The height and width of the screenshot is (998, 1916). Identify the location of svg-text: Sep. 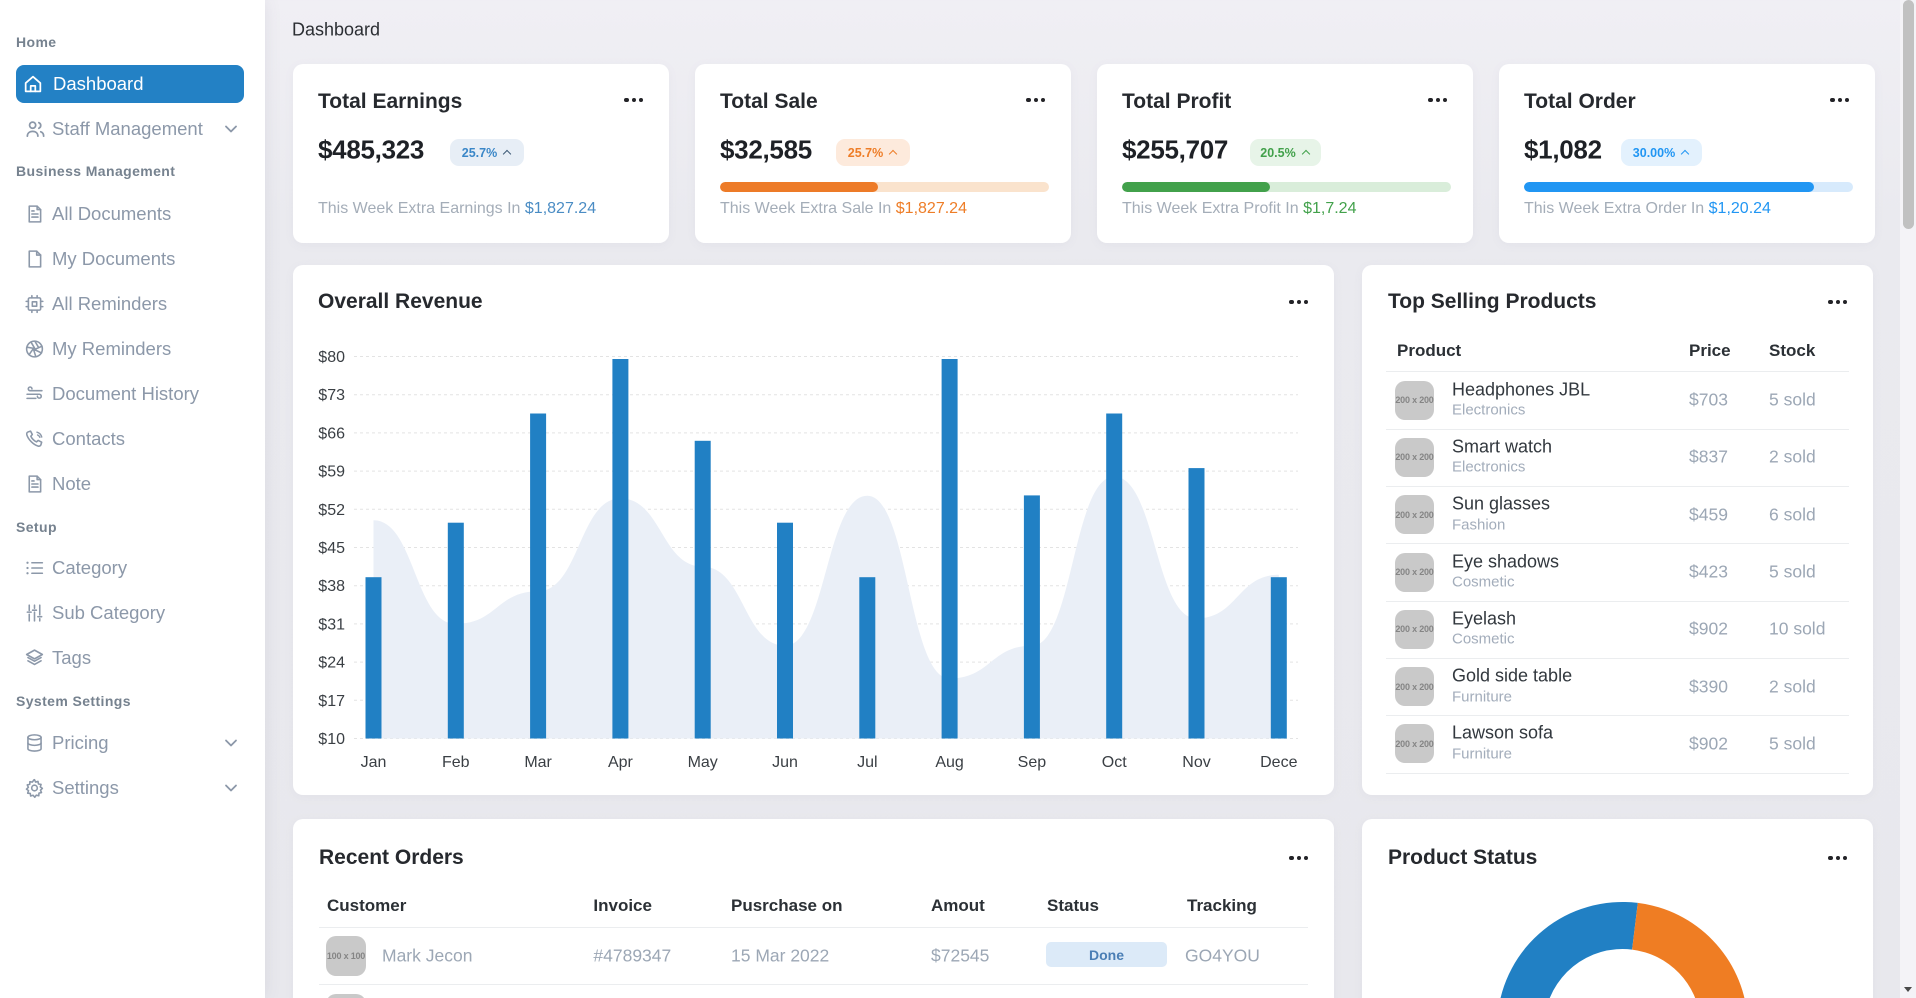
(1032, 762).